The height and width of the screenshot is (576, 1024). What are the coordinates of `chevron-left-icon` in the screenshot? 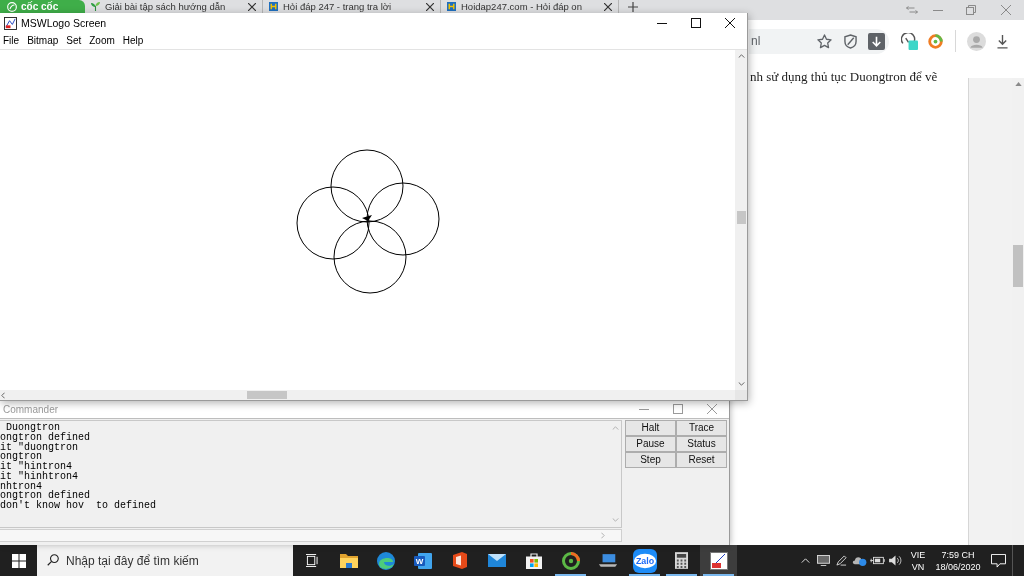 It's located at (3, 395).